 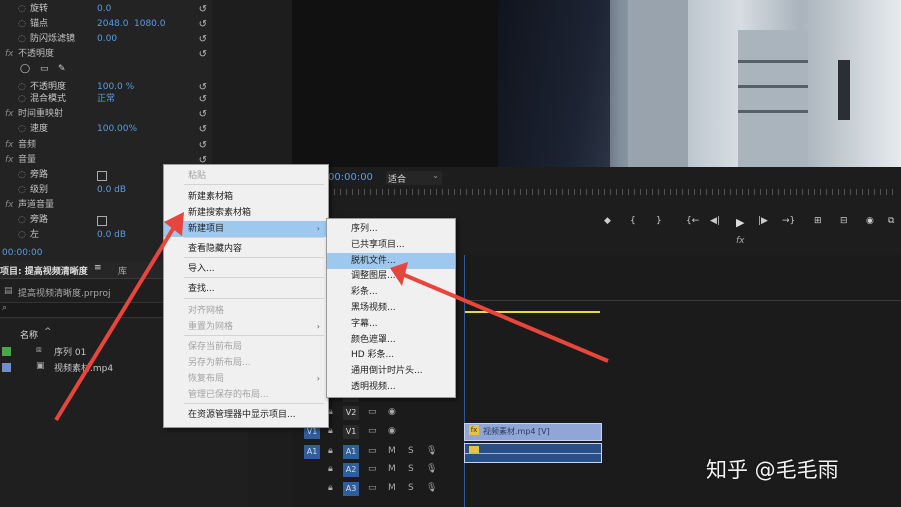 I want to click on arrow-line-left, so click(x=116, y=322).